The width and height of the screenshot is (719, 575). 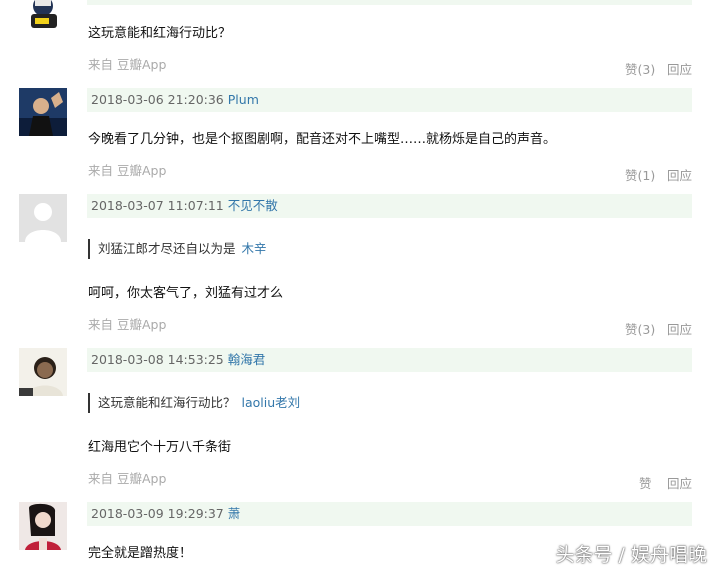 What do you see at coordinates (140, 553) in the screenshot?
I see `comment-text: 完全就是蹭热度！` at bounding box center [140, 553].